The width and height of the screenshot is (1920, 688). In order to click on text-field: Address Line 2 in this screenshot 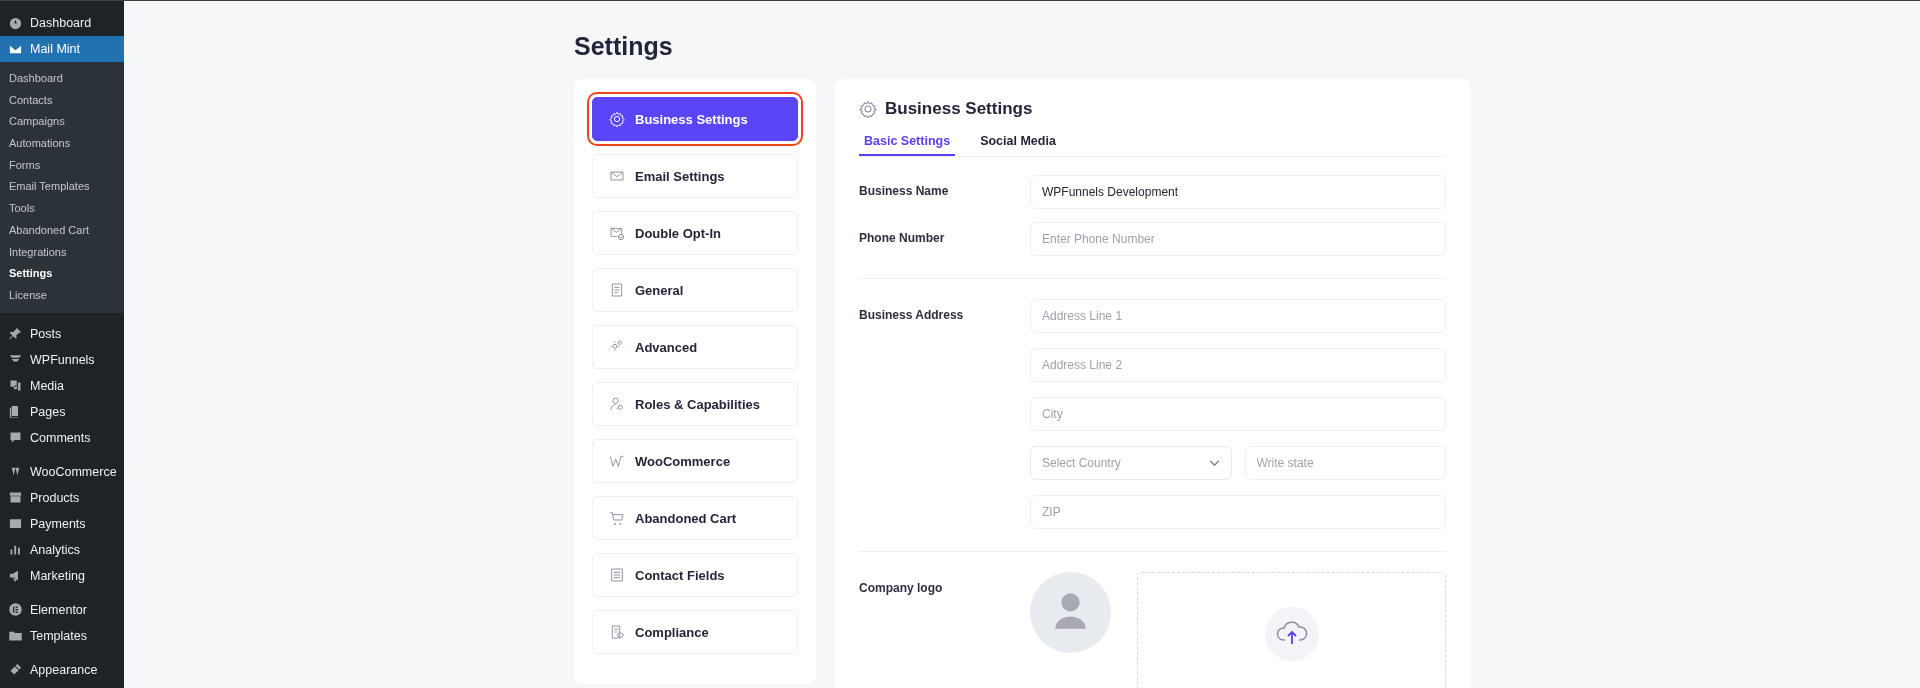, I will do `click(1238, 365)`.